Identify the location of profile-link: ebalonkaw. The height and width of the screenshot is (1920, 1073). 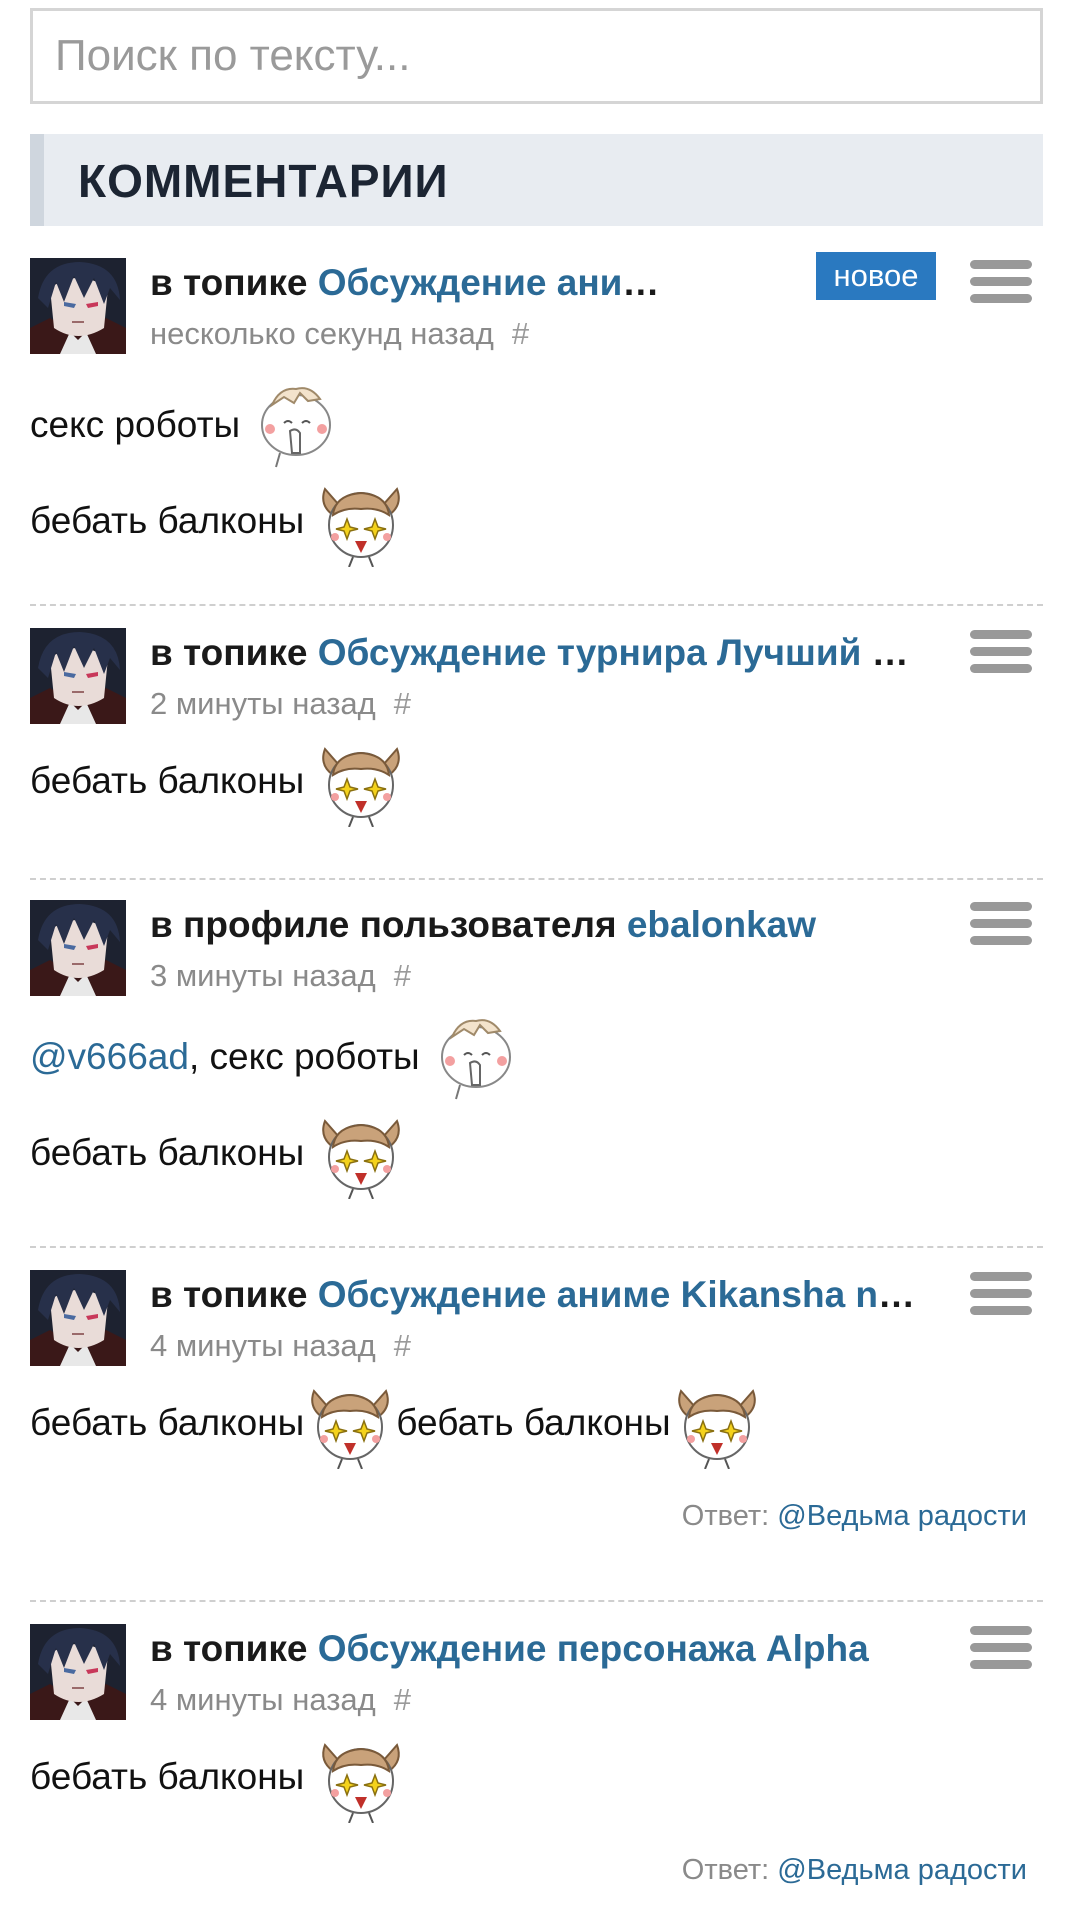
(721, 924).